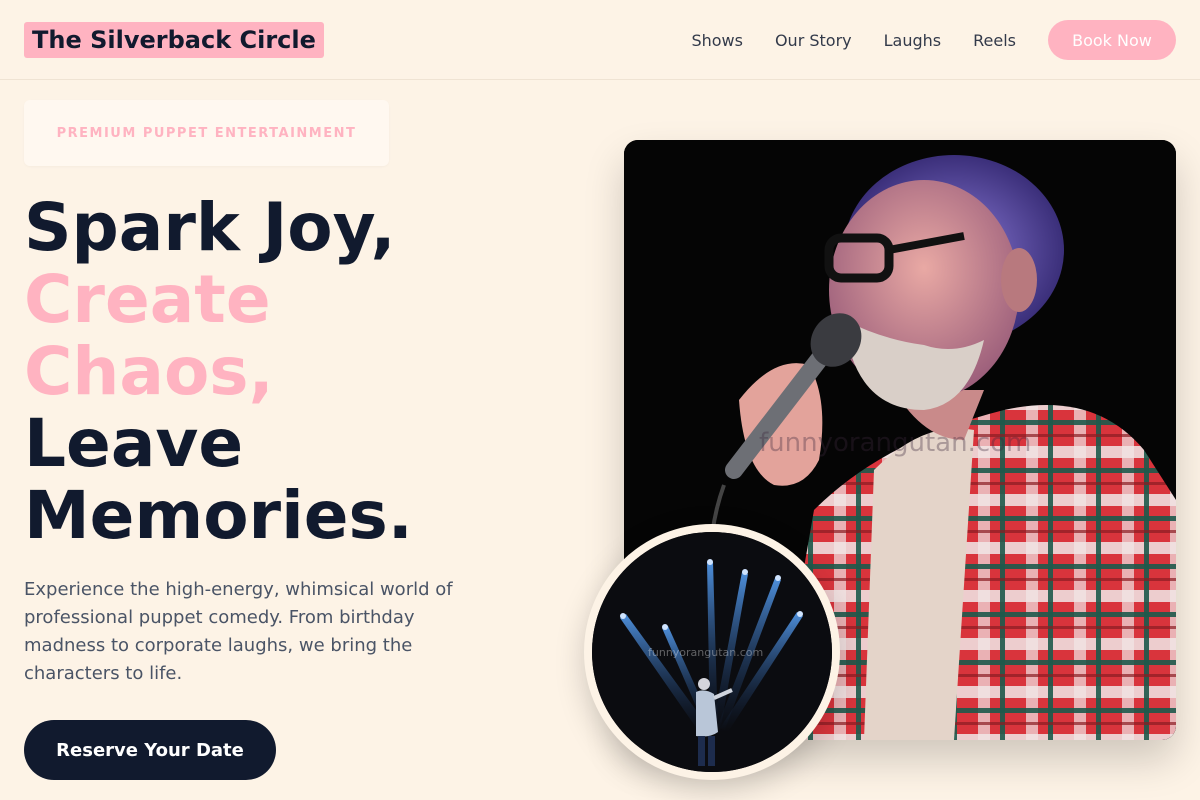 This screenshot has height=800, width=1200. What do you see at coordinates (706, 652) in the screenshot?
I see `stage-watermark: funnyorangutan.com` at bounding box center [706, 652].